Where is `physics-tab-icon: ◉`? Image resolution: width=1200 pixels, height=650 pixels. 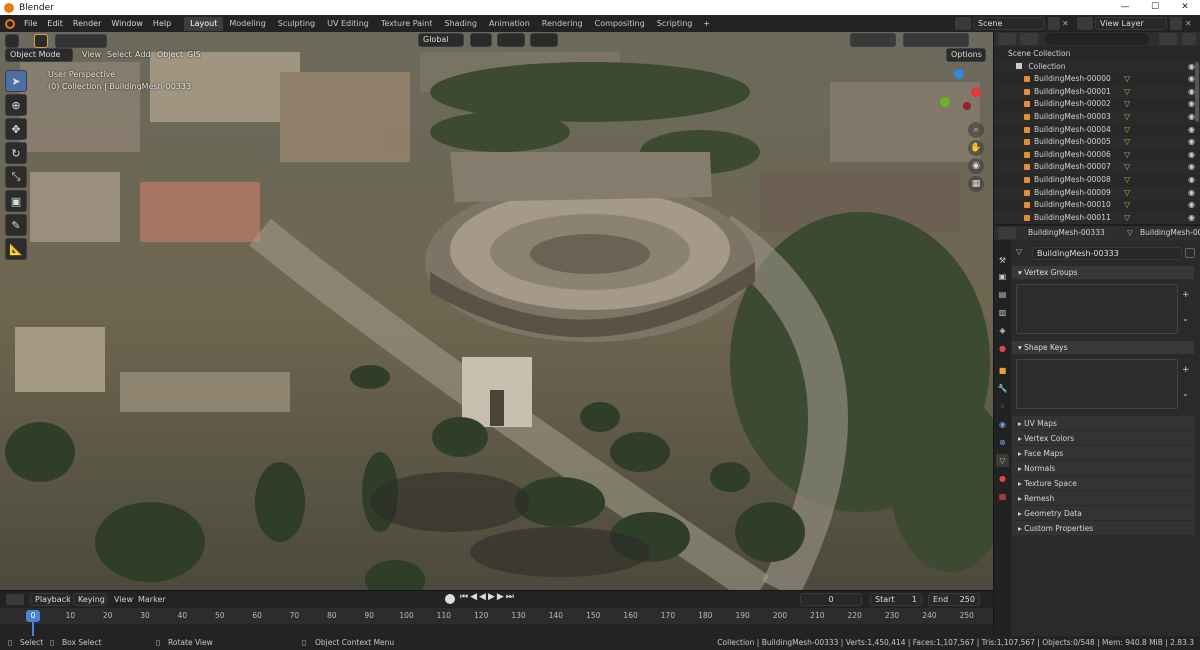
physics-tab-icon: ◉ is located at coordinates (1002, 424).